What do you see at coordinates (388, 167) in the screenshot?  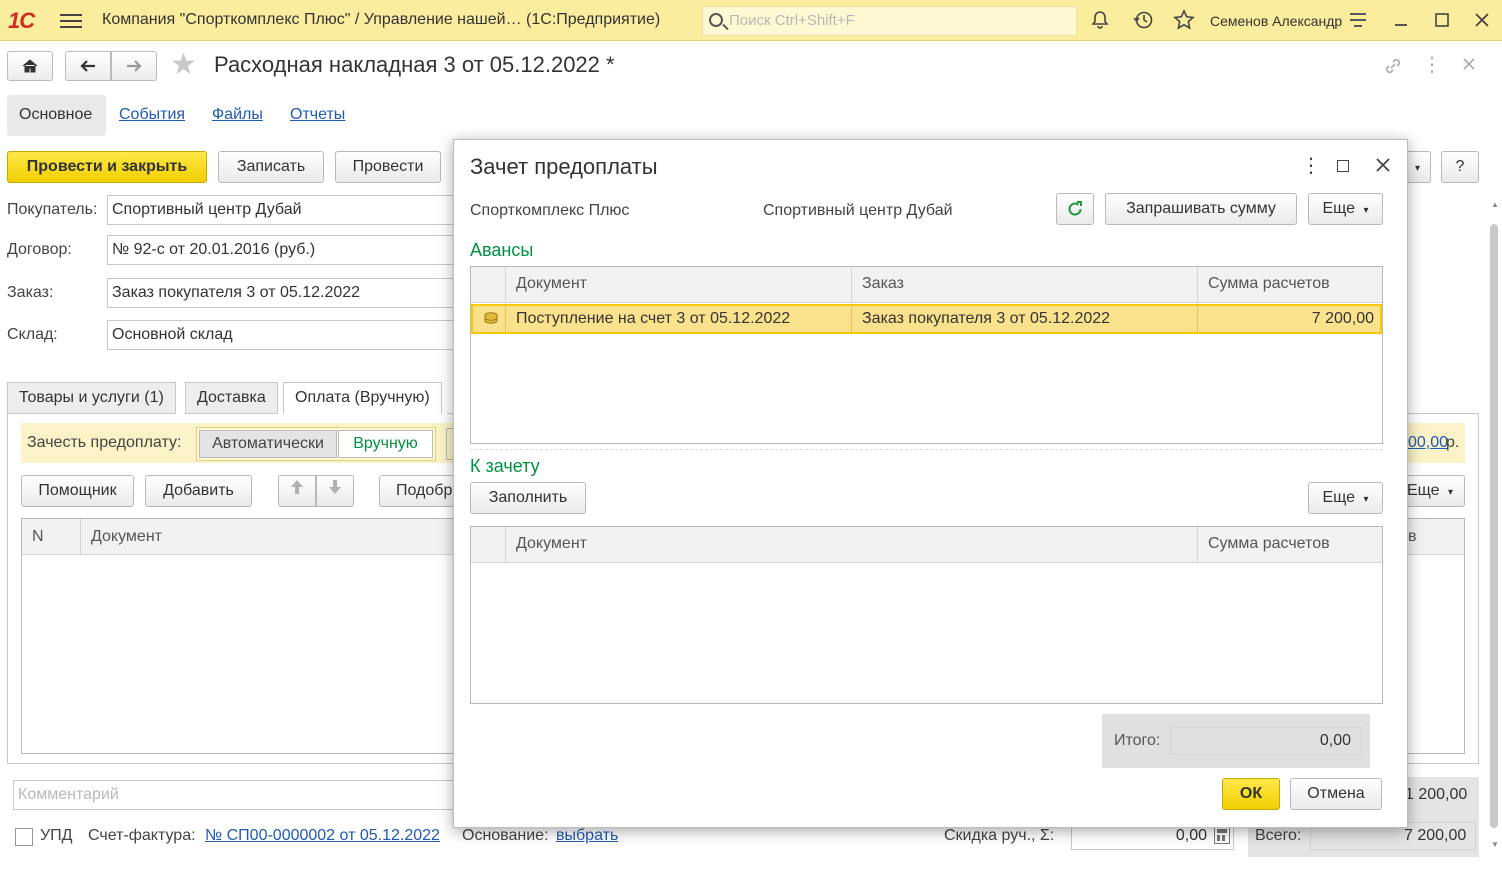 I see `post-button: Провести` at bounding box center [388, 167].